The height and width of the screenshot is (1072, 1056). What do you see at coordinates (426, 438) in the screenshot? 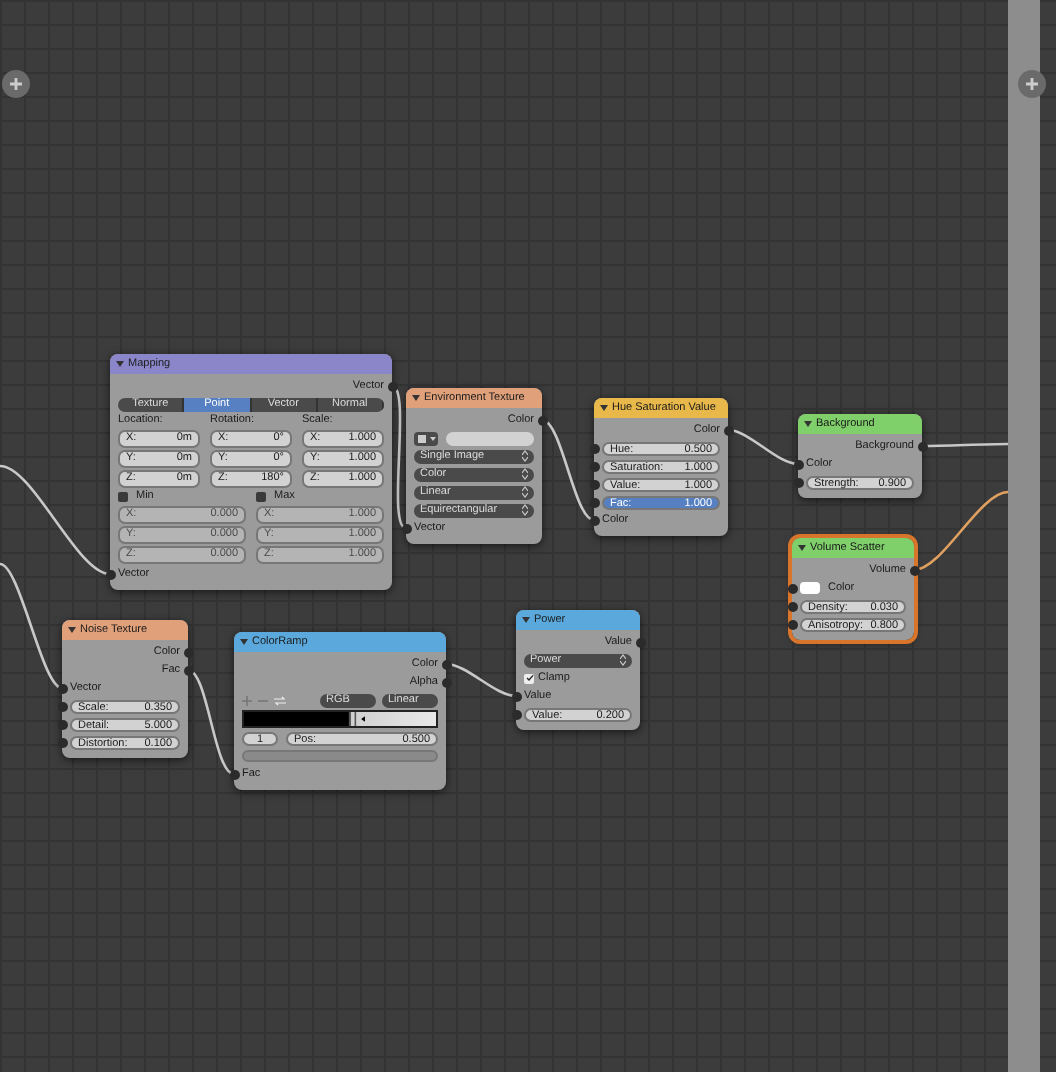
I see `image-icon` at bounding box center [426, 438].